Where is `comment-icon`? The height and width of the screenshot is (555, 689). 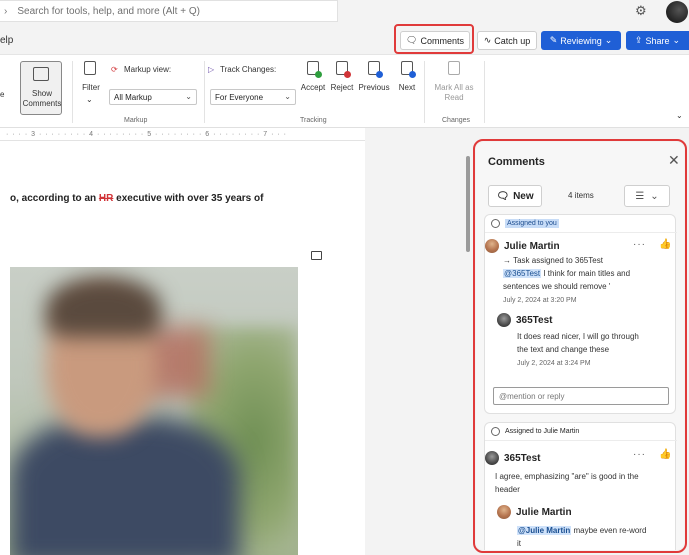 comment-icon is located at coordinates (41, 74).